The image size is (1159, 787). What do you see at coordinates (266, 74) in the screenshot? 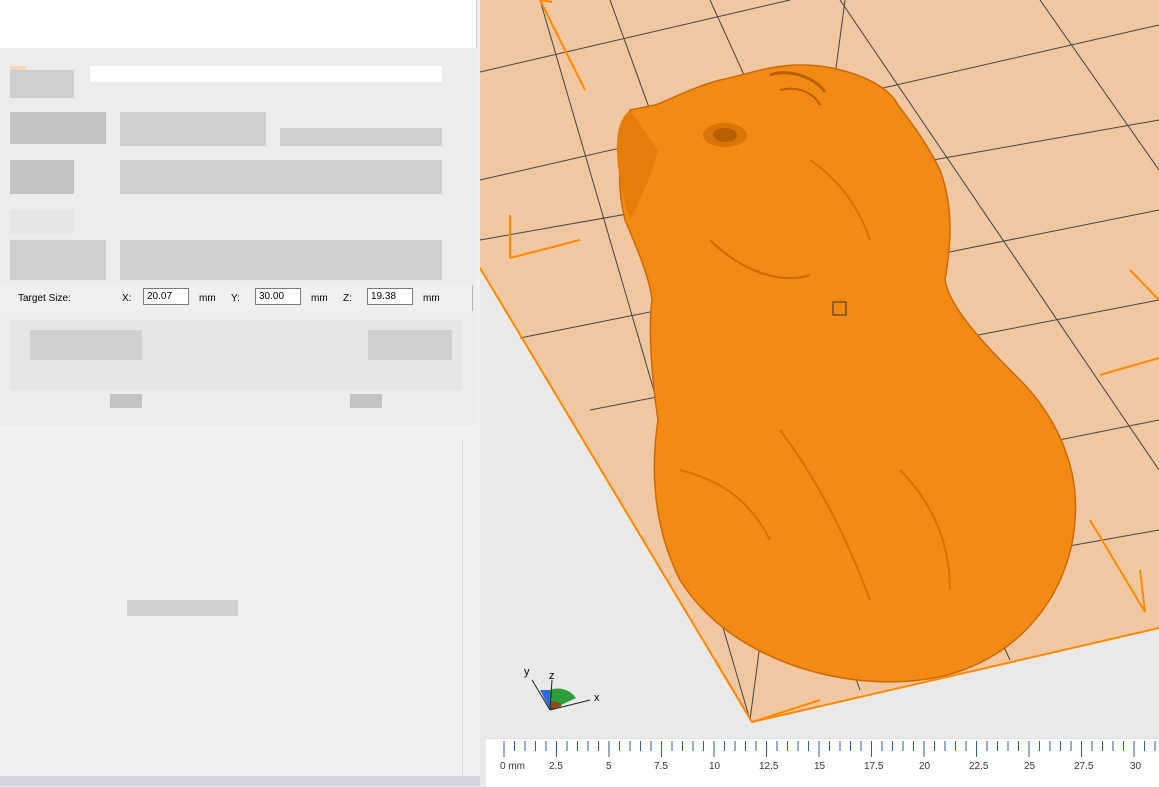
I see `blurred-title-field` at bounding box center [266, 74].